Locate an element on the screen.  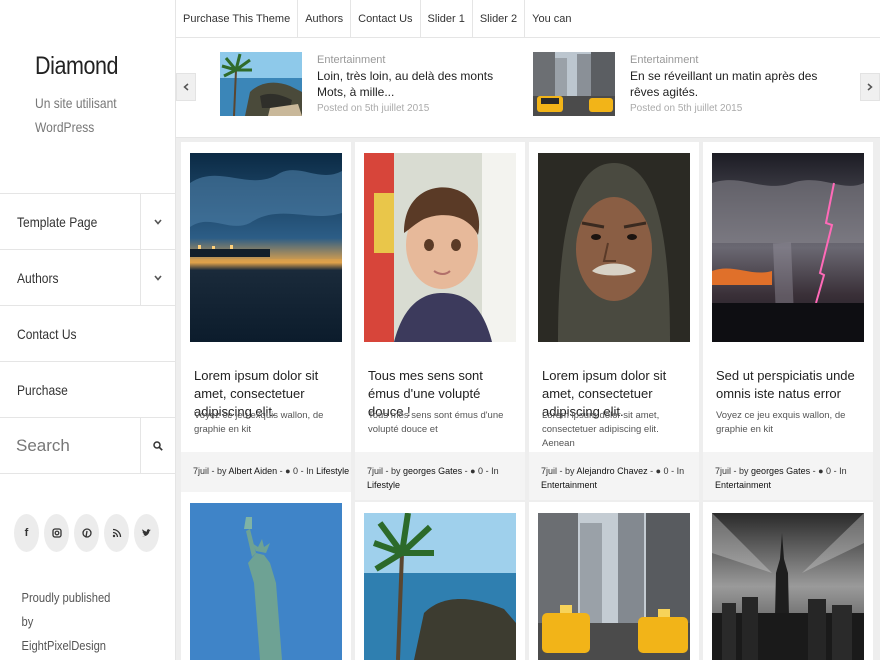
site-branding: Diamond Un site utilisant WordPress is located at coordinates (87, 97).